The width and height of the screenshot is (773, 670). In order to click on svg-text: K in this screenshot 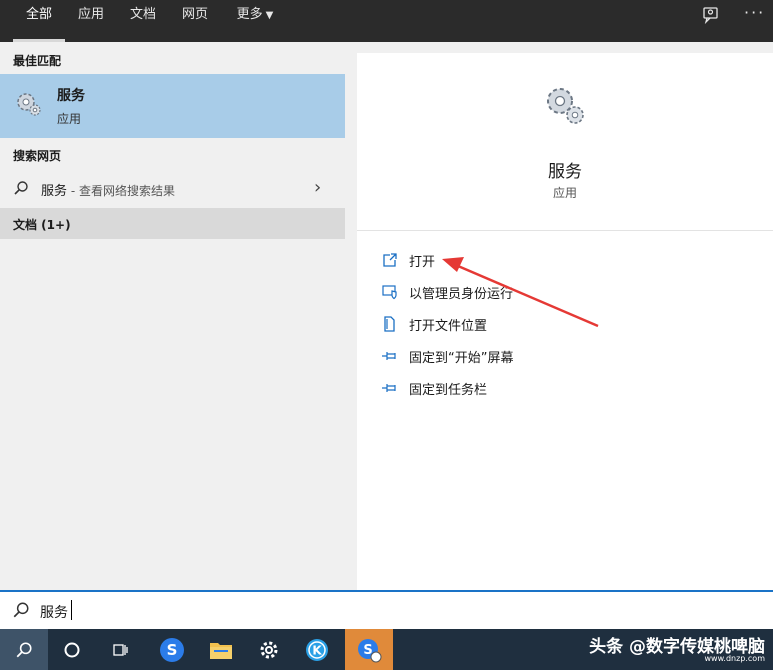, I will do `click(317, 650)`.